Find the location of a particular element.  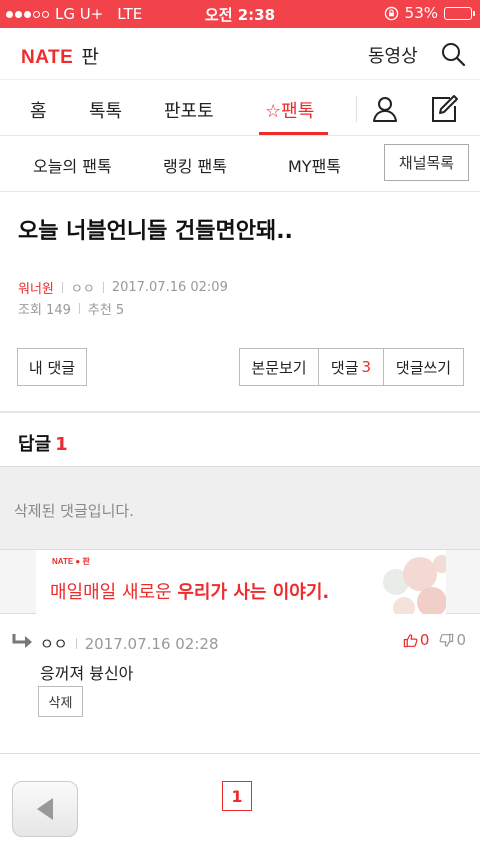

back-arrow-icon is located at coordinates (45, 809).